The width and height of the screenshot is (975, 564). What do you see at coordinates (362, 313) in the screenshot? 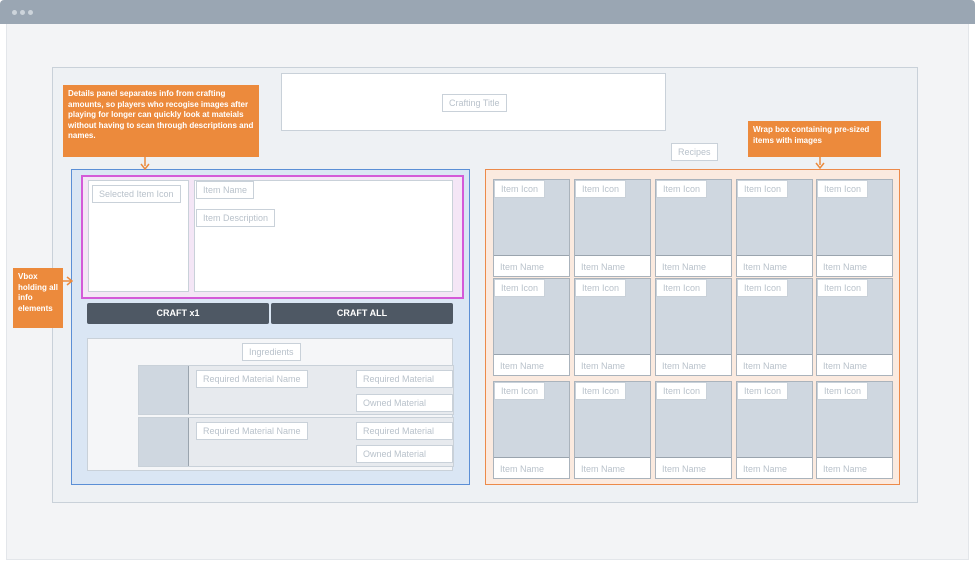
I see `craft-all-button: CRAFT ALL` at bounding box center [362, 313].